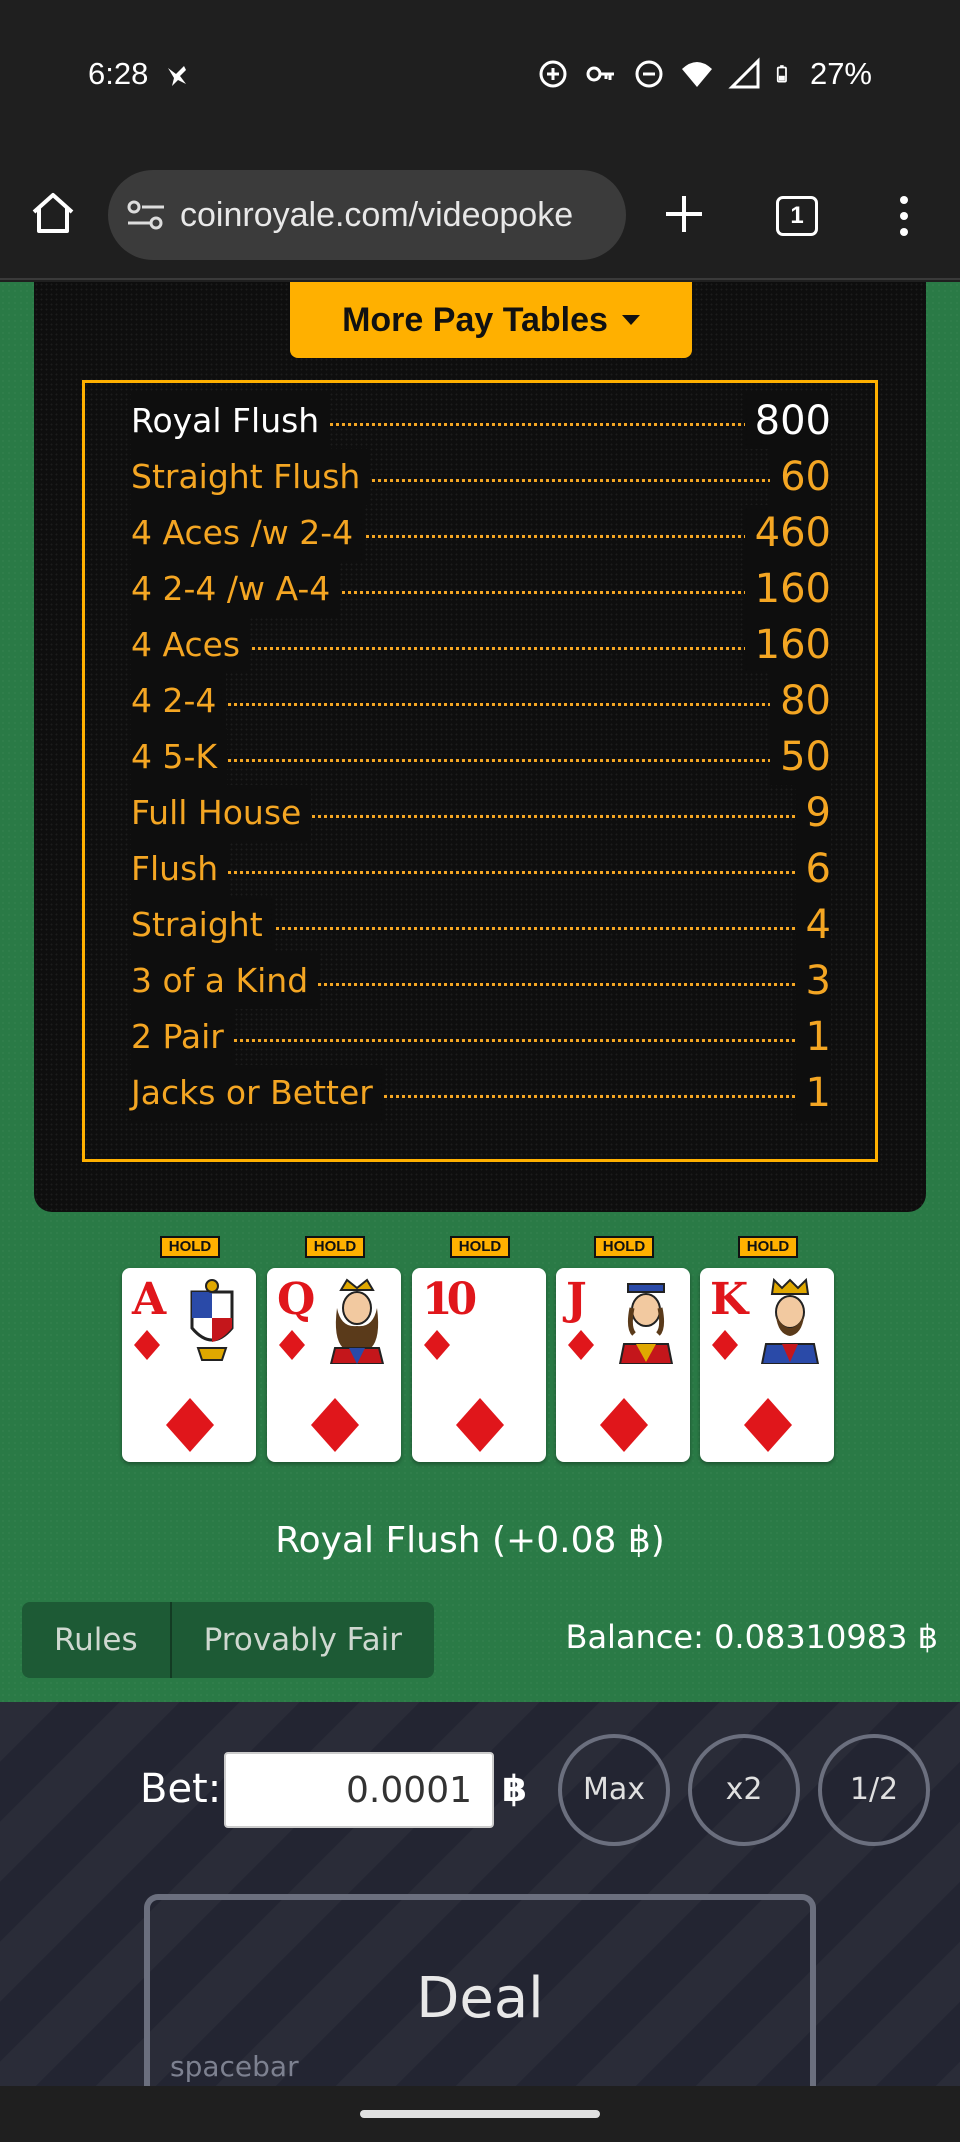  What do you see at coordinates (247, 533) in the screenshot?
I see `pay-hand: 4 Aces /w 2-4` at bounding box center [247, 533].